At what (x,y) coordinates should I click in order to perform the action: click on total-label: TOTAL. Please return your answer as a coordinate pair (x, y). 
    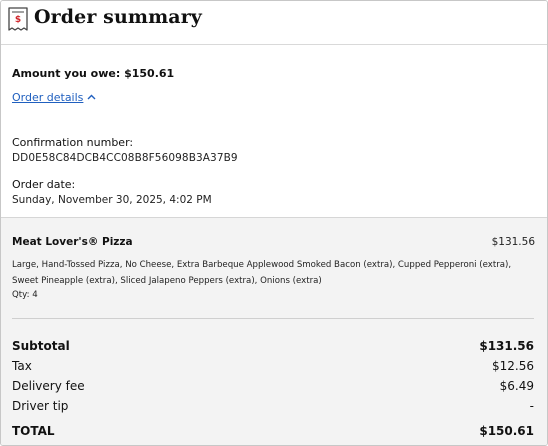
    Looking at the image, I should click on (33, 431).